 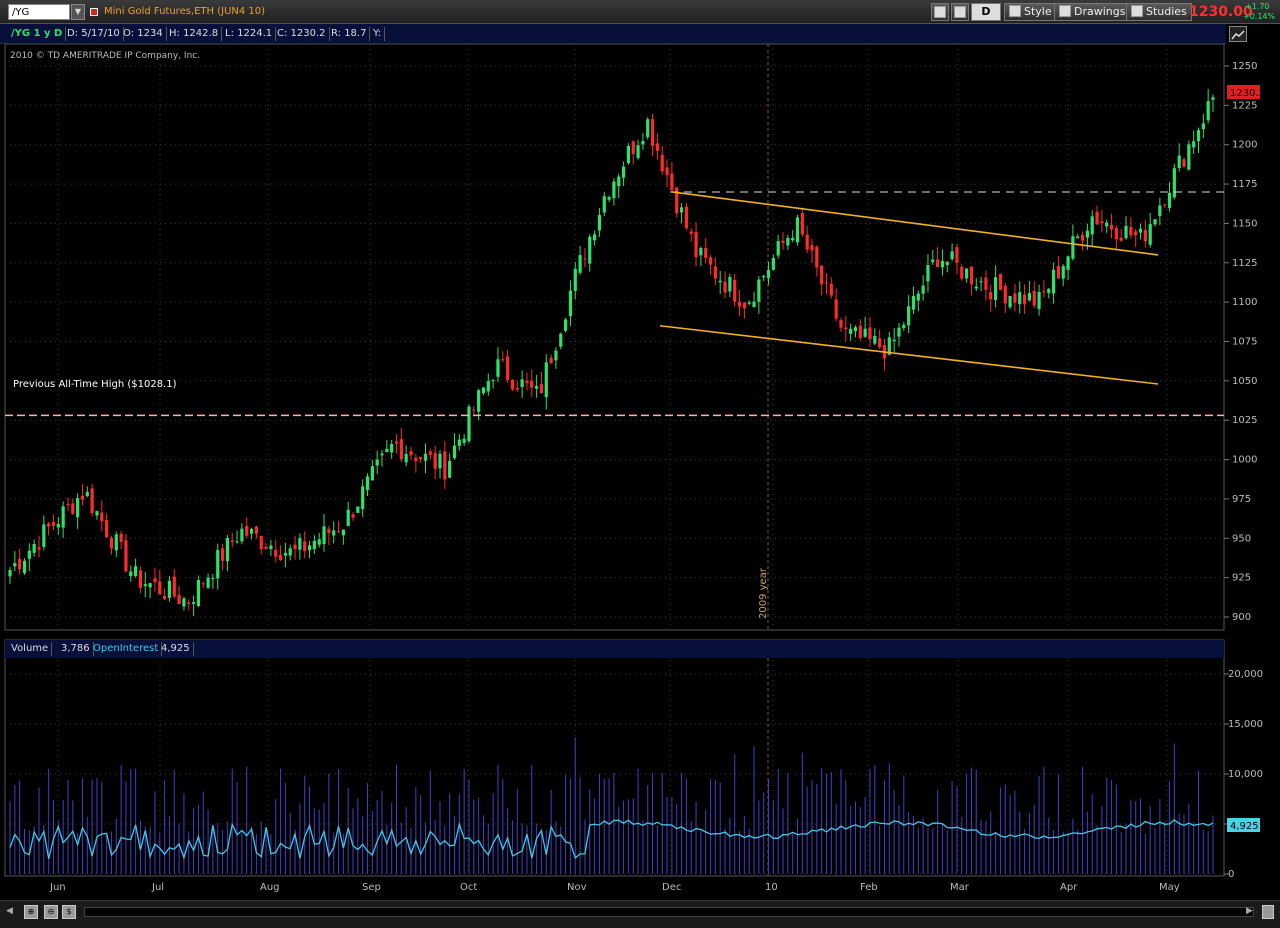 What do you see at coordinates (76, 649) in the screenshot?
I see `volume-value: 3,786` at bounding box center [76, 649].